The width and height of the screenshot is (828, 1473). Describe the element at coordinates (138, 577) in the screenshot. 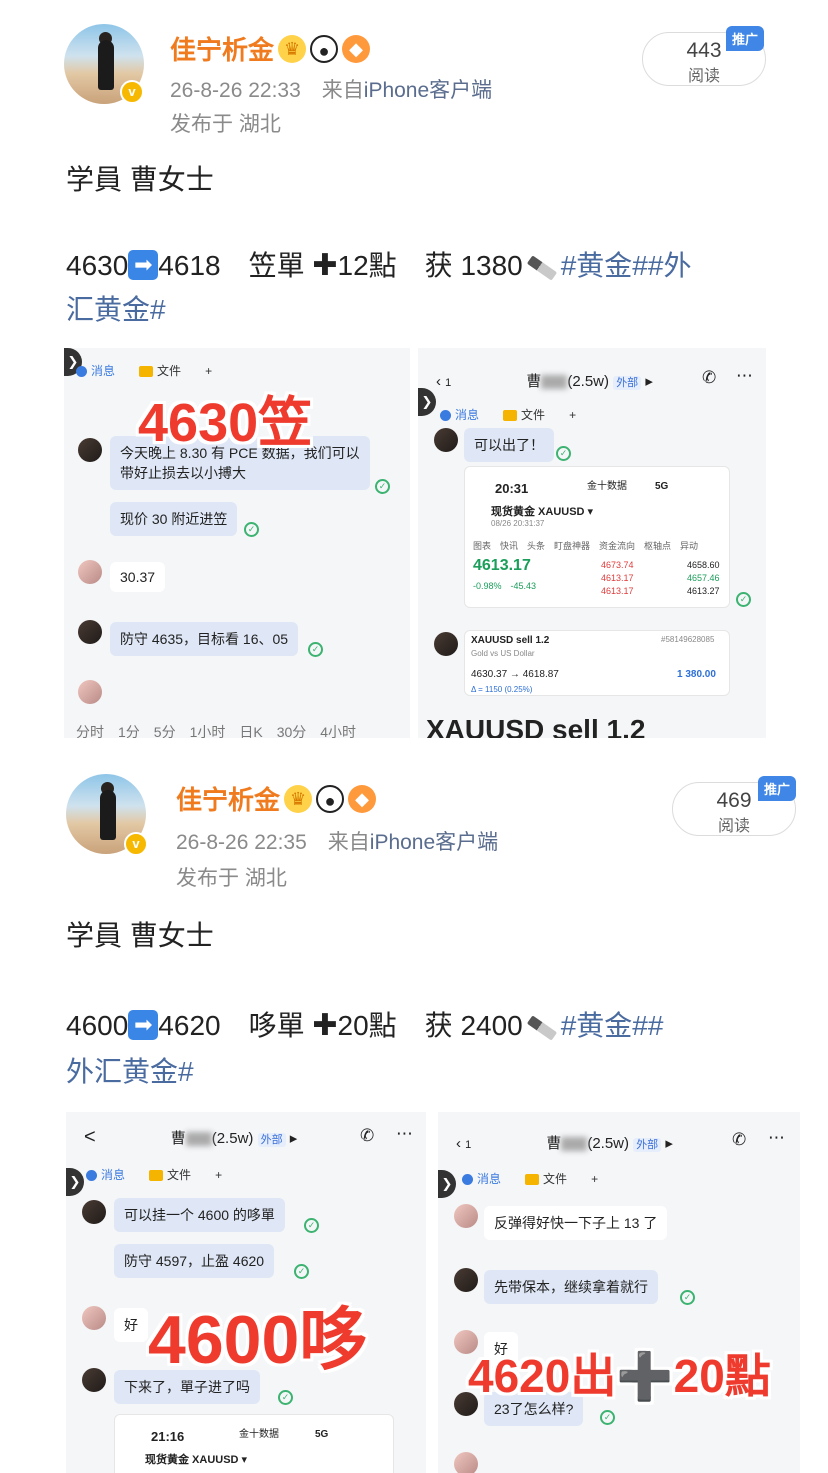

I see `chat-bubble: 30.37` at that location.